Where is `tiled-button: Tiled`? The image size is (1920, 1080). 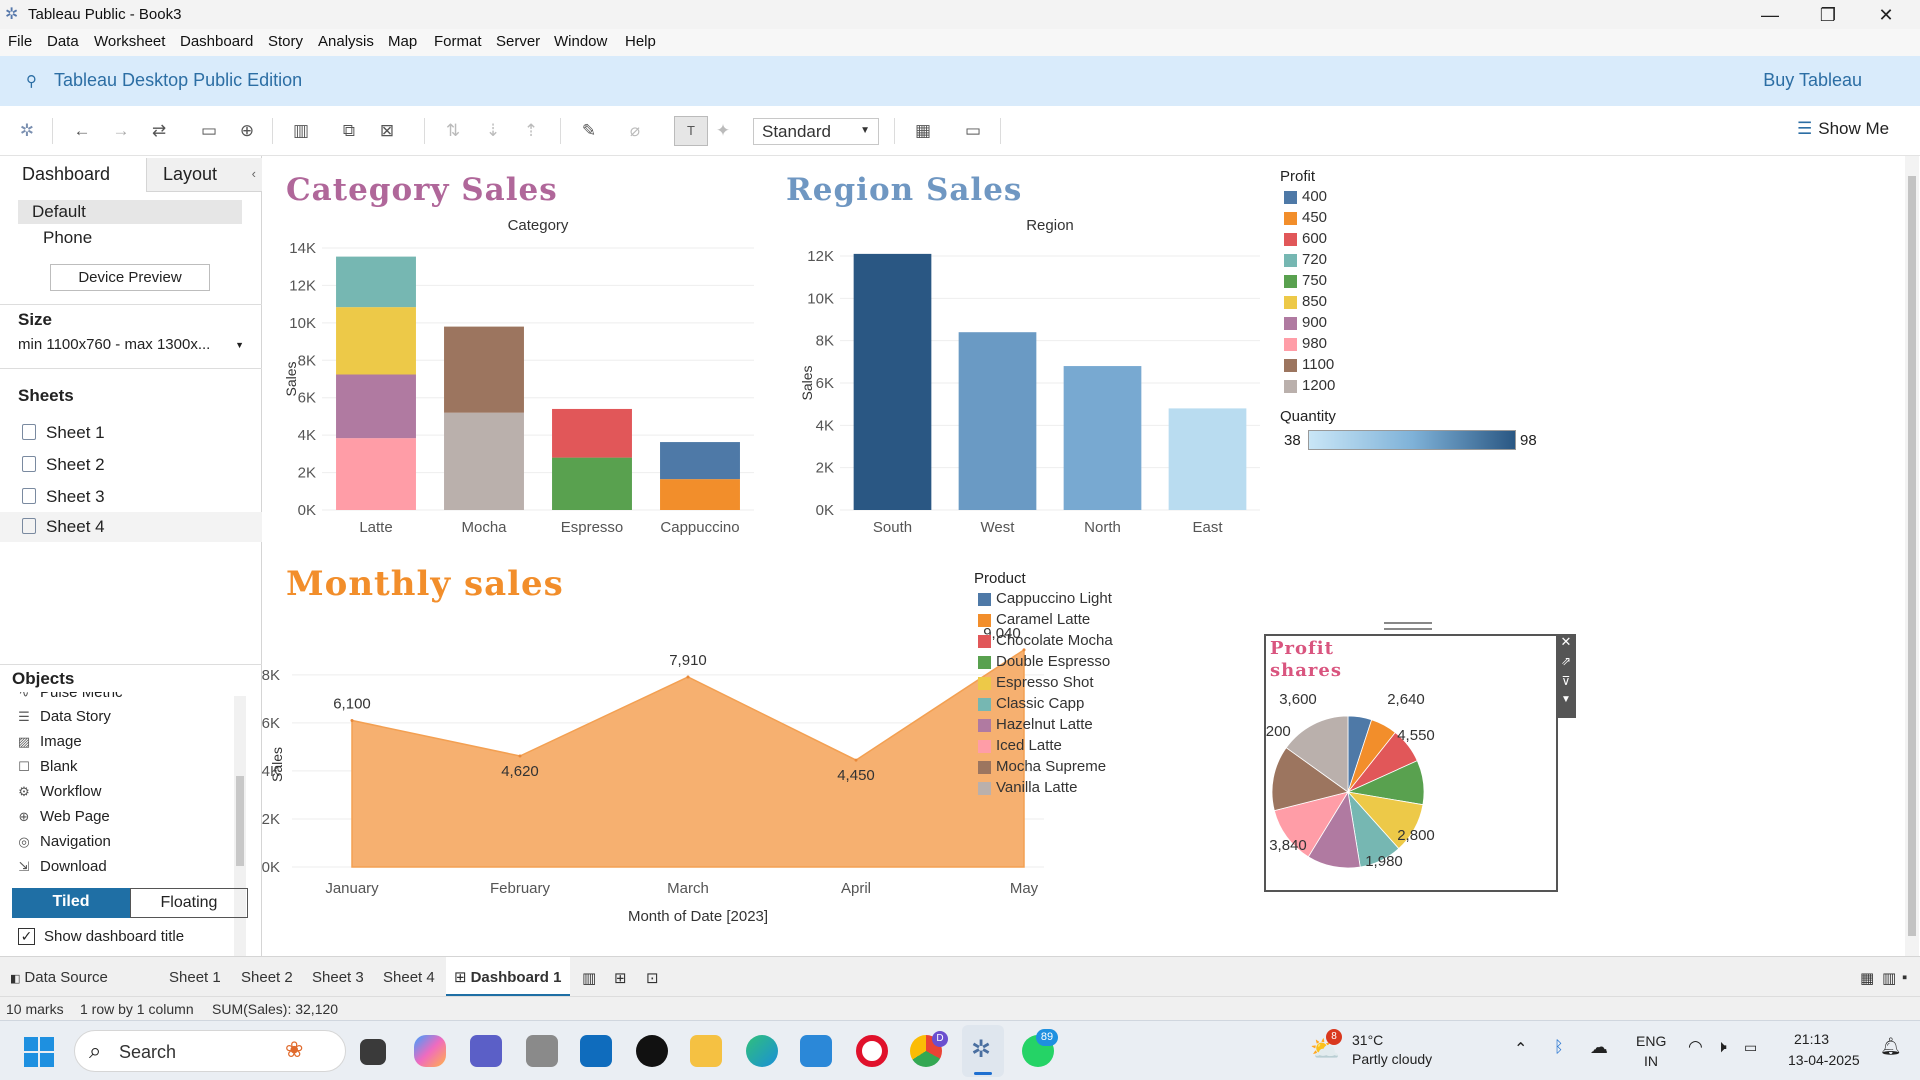 tiled-button: Tiled is located at coordinates (71, 903).